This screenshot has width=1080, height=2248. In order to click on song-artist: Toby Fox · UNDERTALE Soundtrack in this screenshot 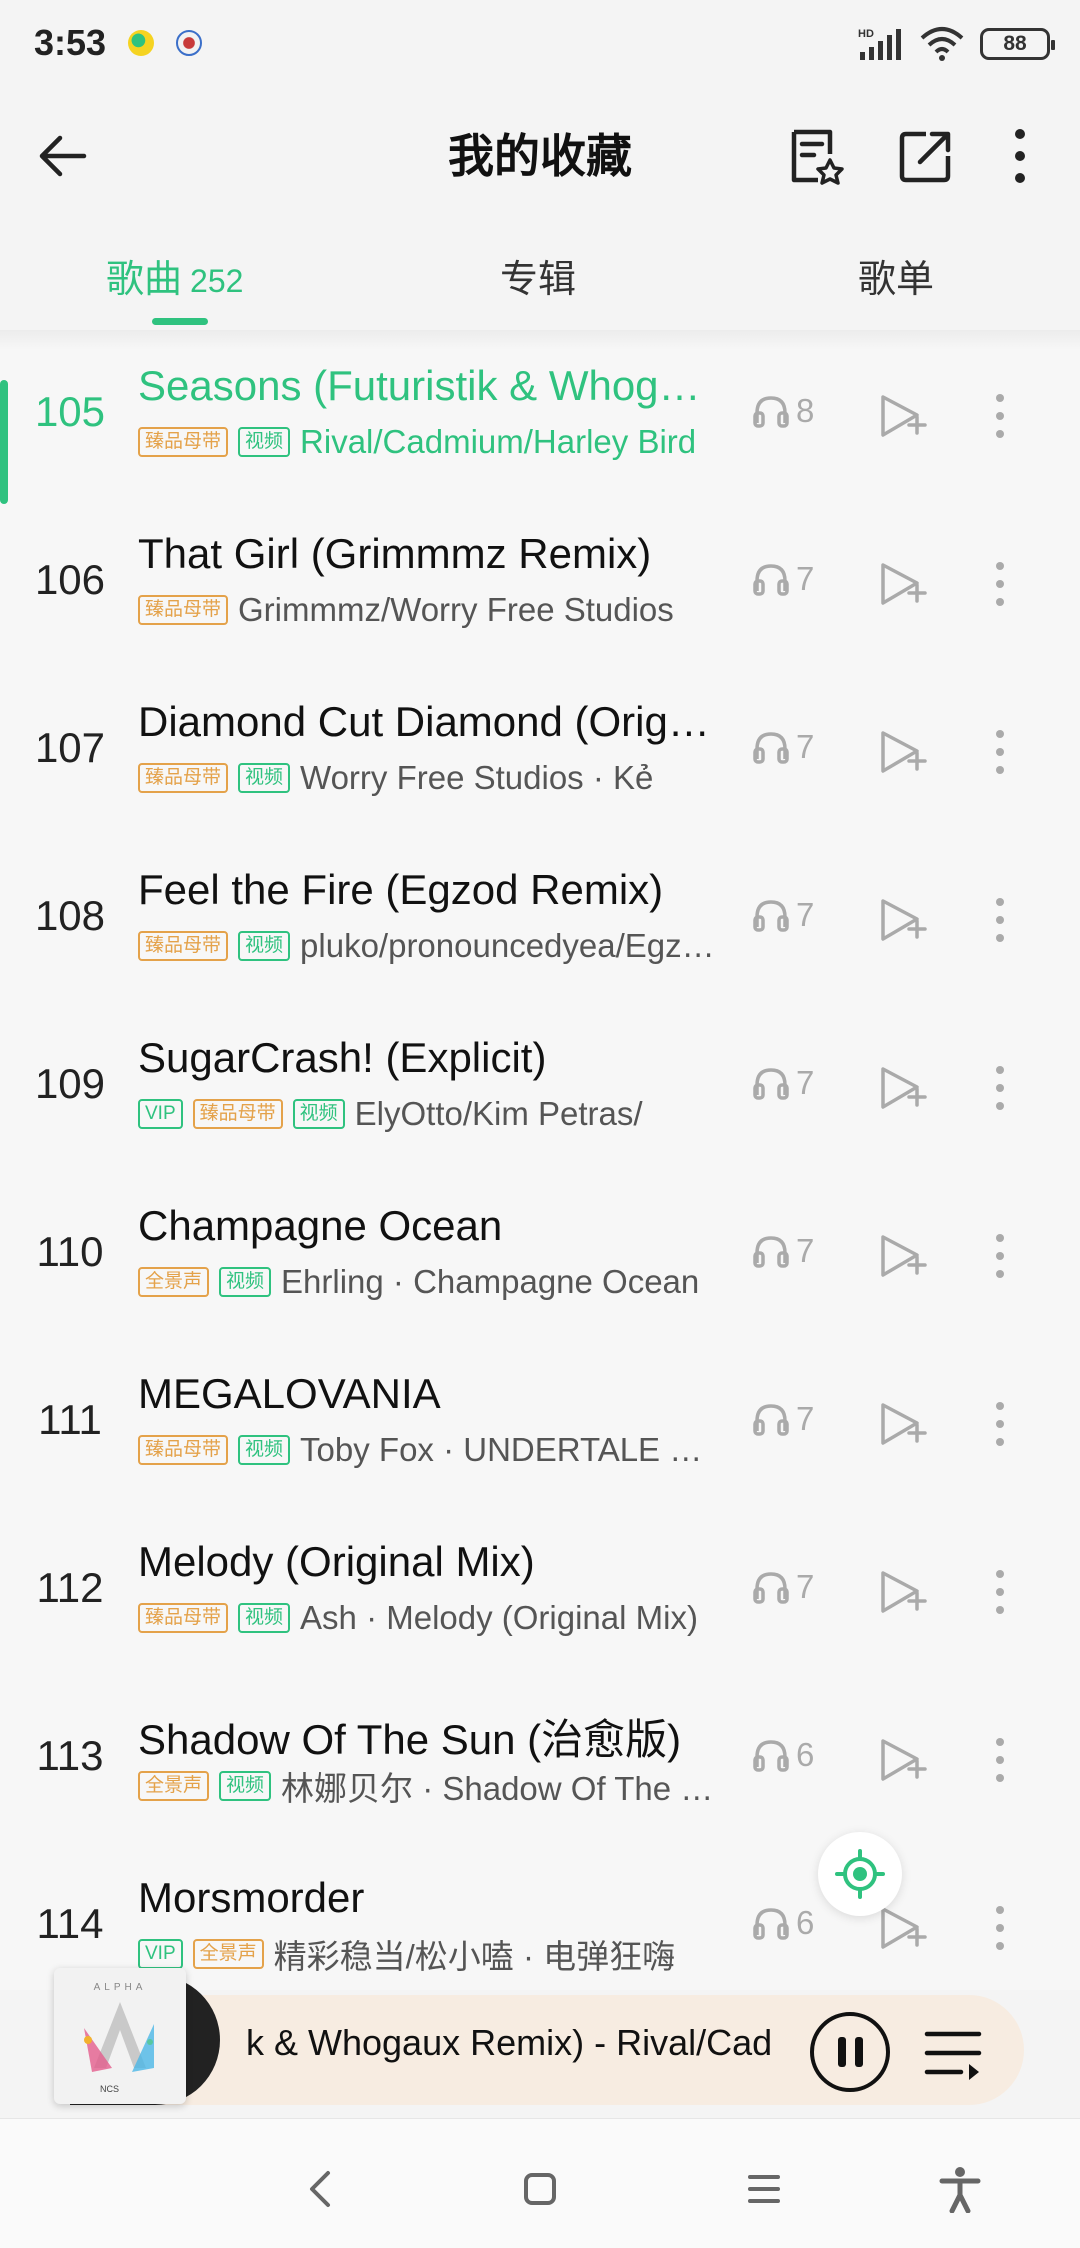, I will do `click(509, 1449)`.